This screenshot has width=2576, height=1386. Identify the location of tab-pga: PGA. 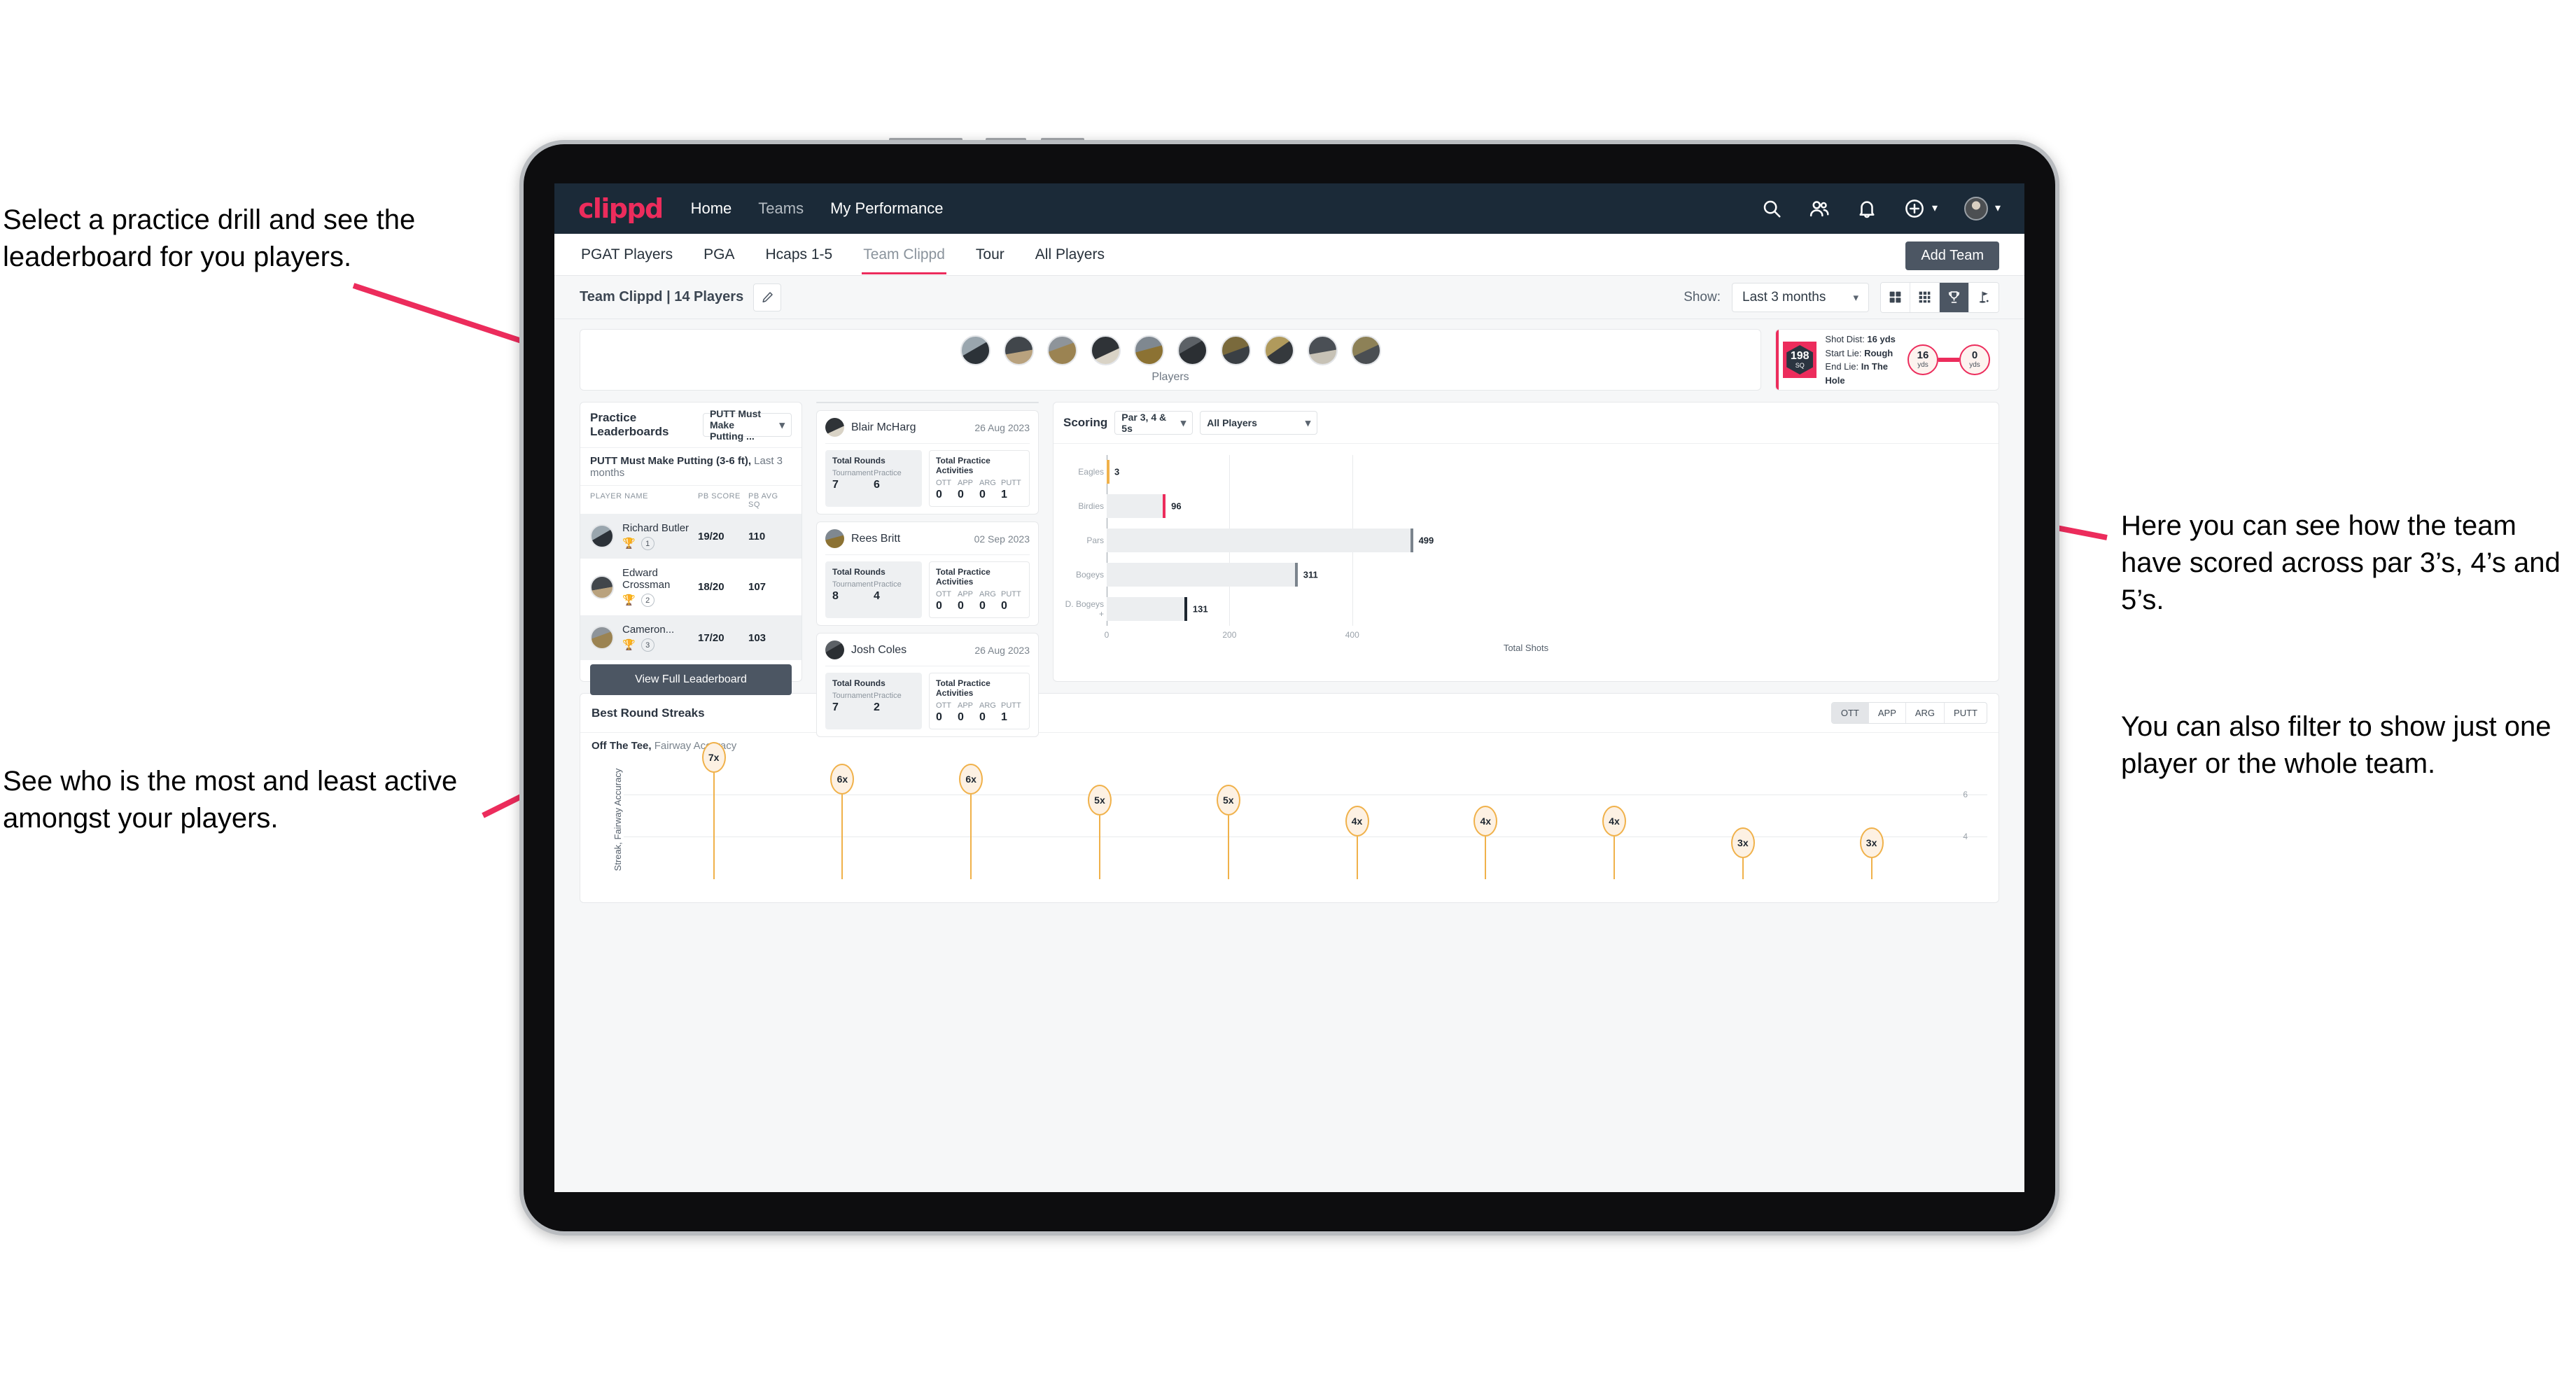
(719, 254).